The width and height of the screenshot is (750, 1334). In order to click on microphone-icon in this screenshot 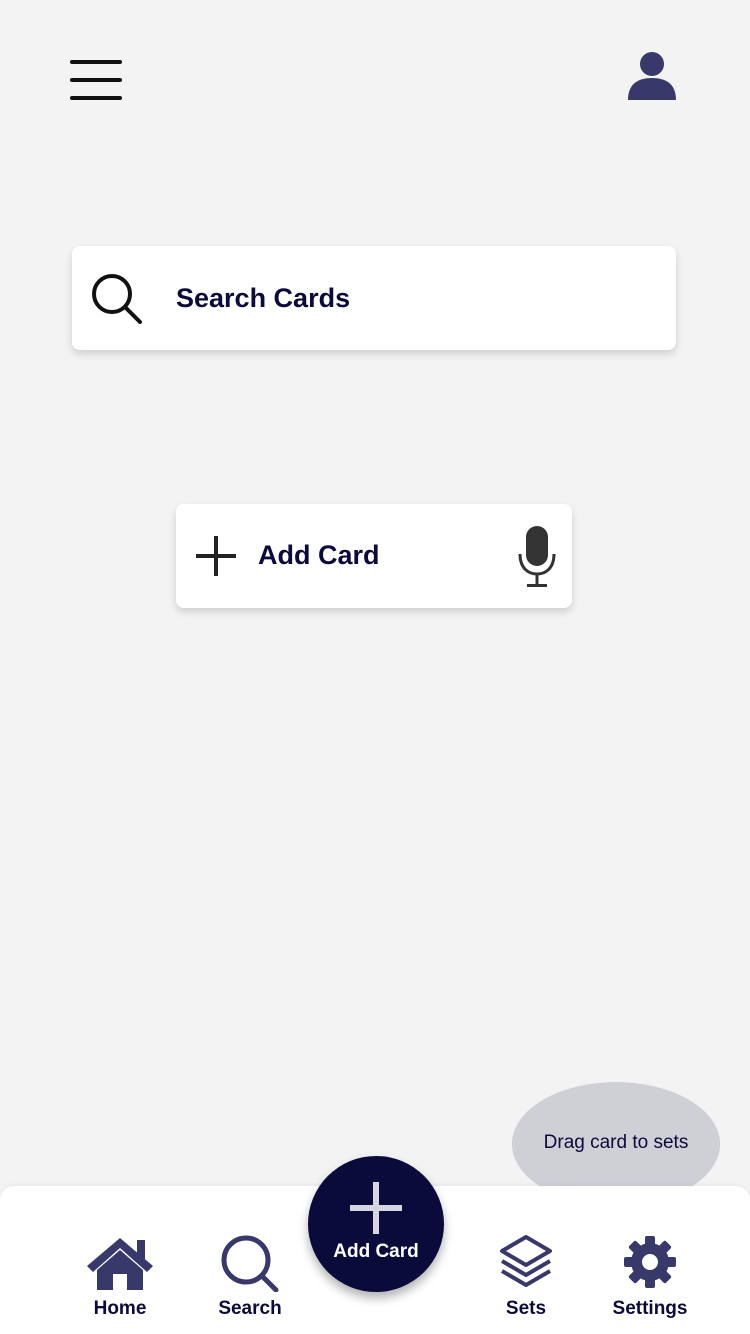, I will do `click(537, 557)`.